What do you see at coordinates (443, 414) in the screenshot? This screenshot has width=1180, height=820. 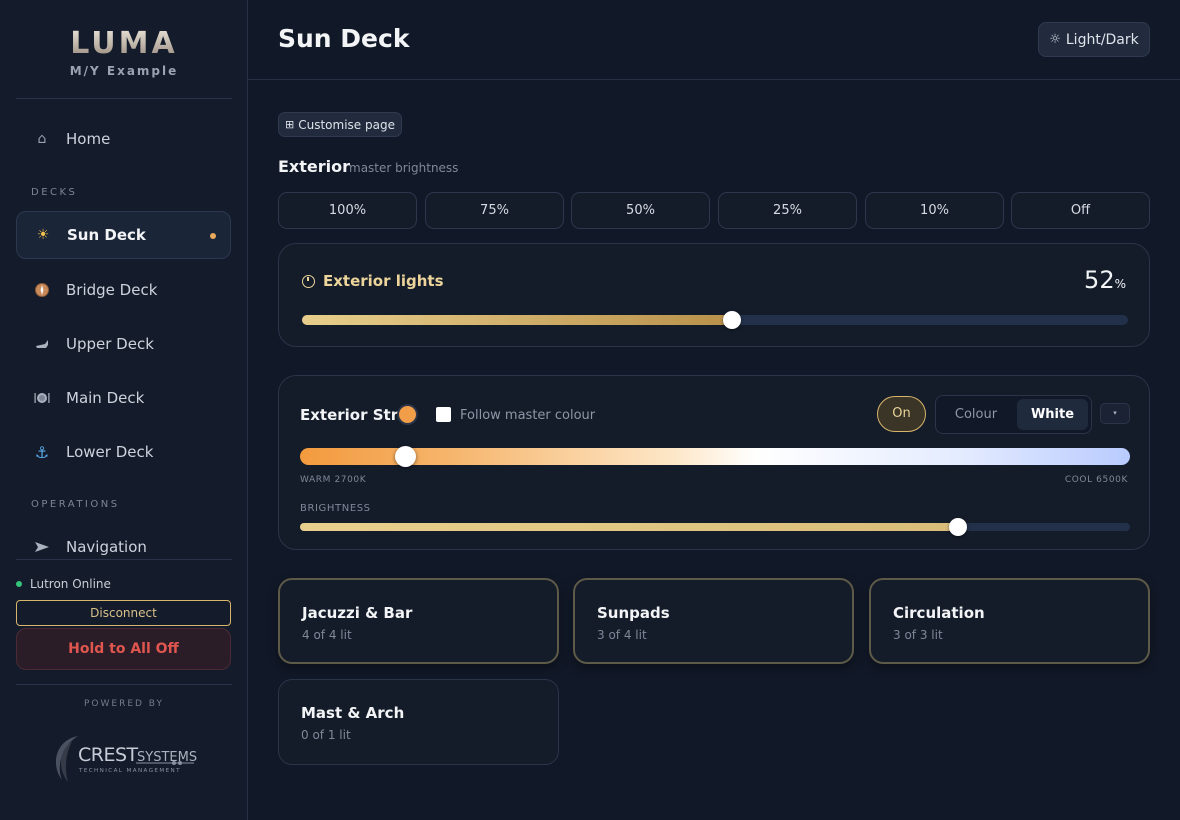 I see `follow-master-checkbox` at bounding box center [443, 414].